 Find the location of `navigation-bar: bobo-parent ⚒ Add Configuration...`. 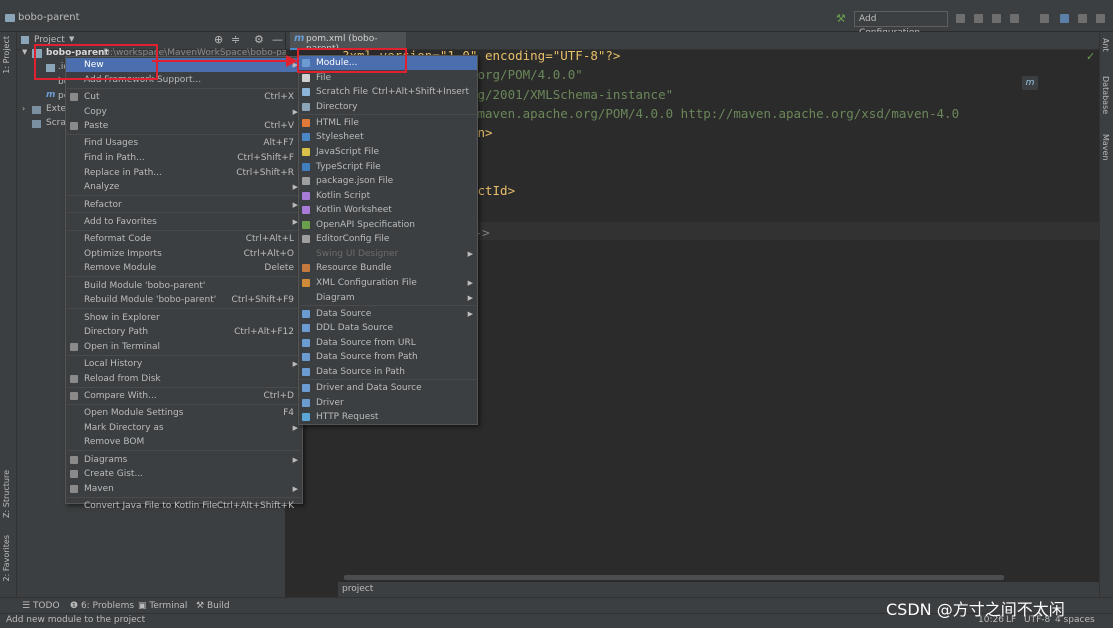

navigation-bar: bobo-parent ⚒ Add Configuration... is located at coordinates (556, 22).